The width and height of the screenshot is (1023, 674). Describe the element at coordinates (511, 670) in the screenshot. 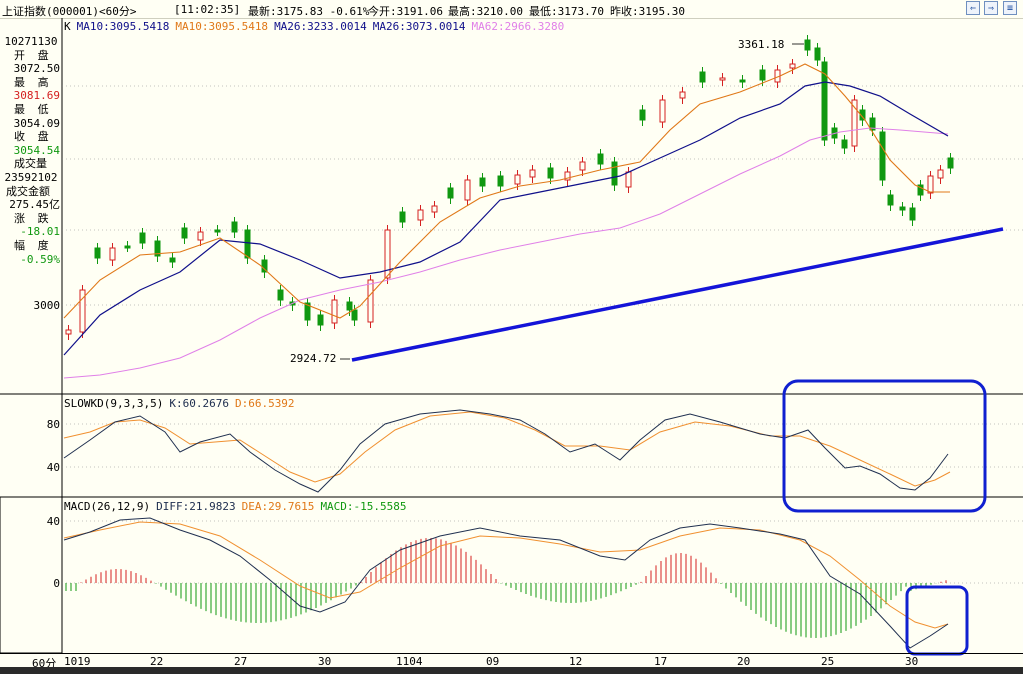

I see `status-strip` at that location.